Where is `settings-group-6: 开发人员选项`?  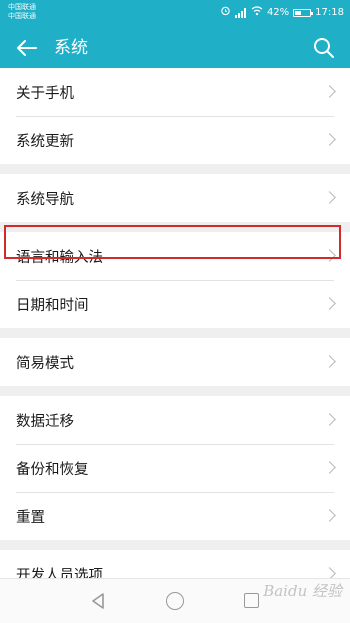 settings-group-6: 开发人员选项 is located at coordinates (175, 564).